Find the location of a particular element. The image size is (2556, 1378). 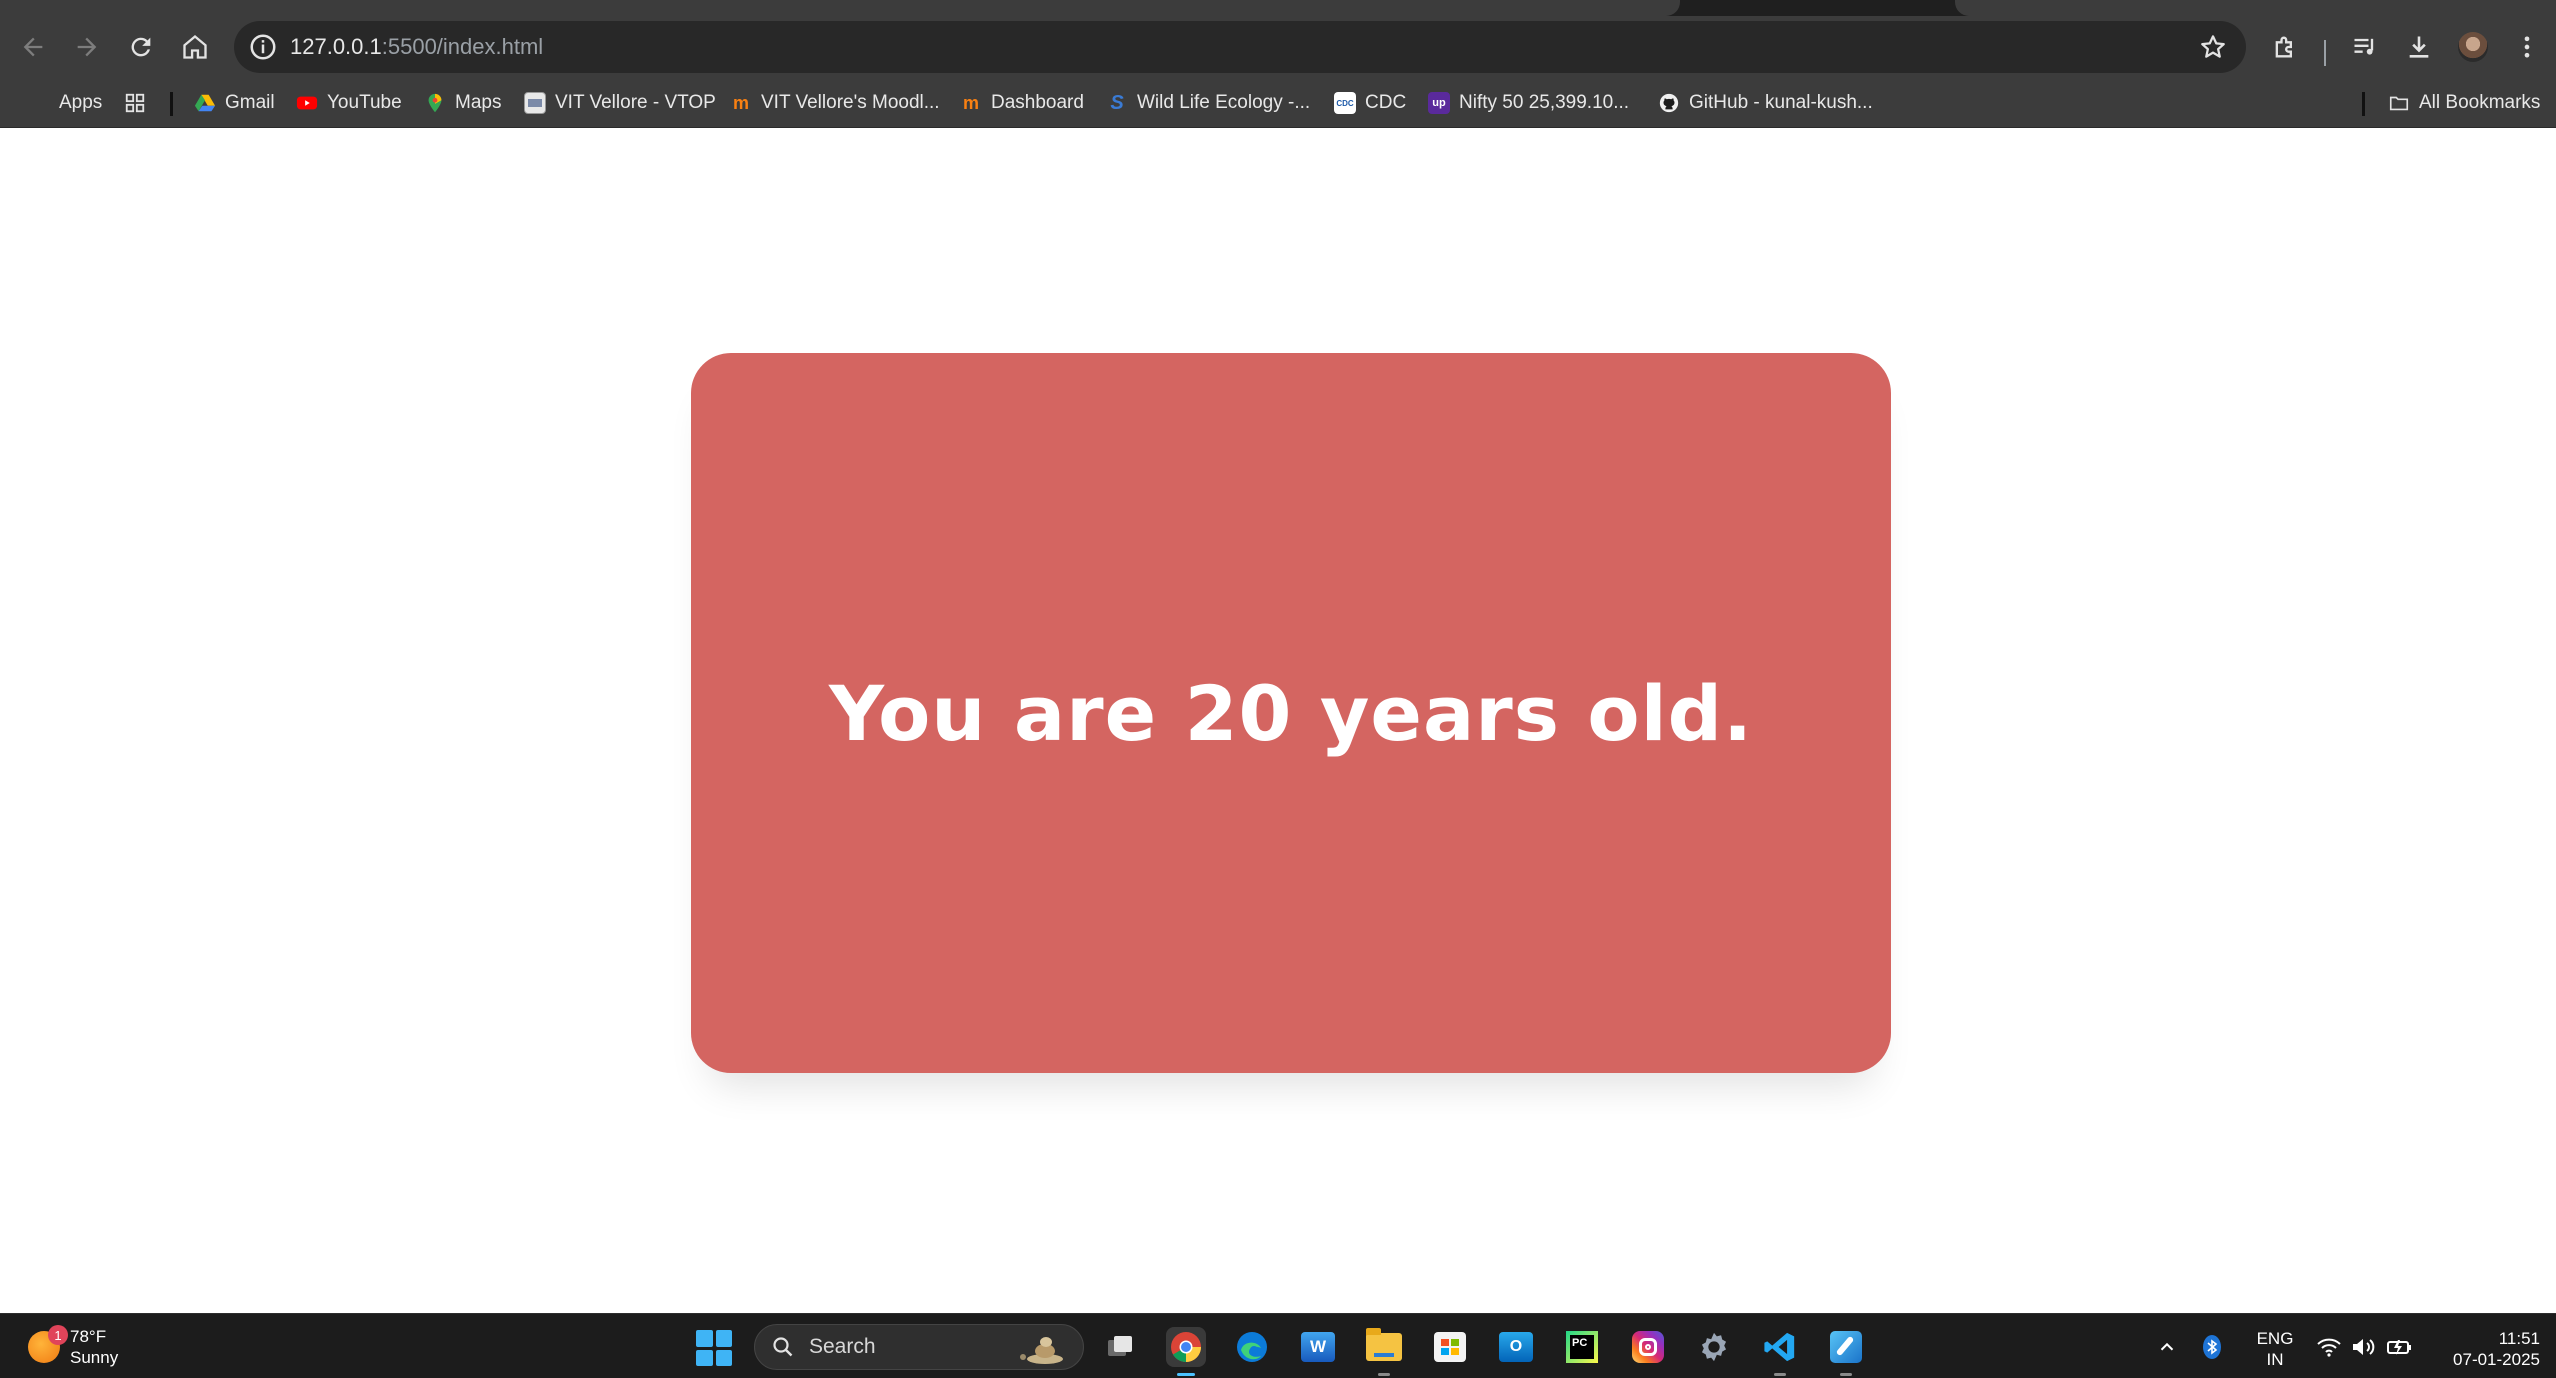

system-clock: 11:51 07-01-2025 is located at coordinates (2485, 1349).